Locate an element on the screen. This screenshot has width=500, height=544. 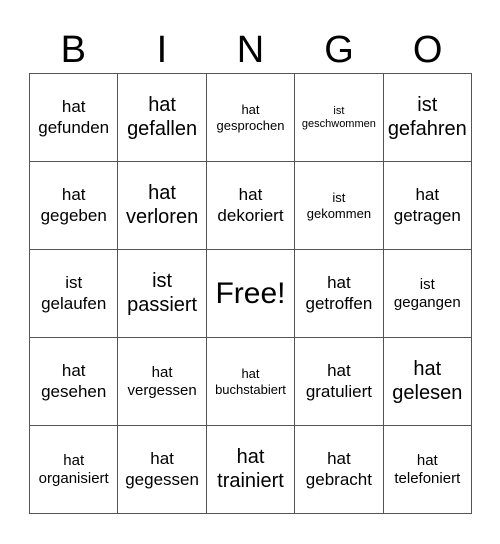
bingo-cell-text: ist gekommen is located at coordinates (339, 205).